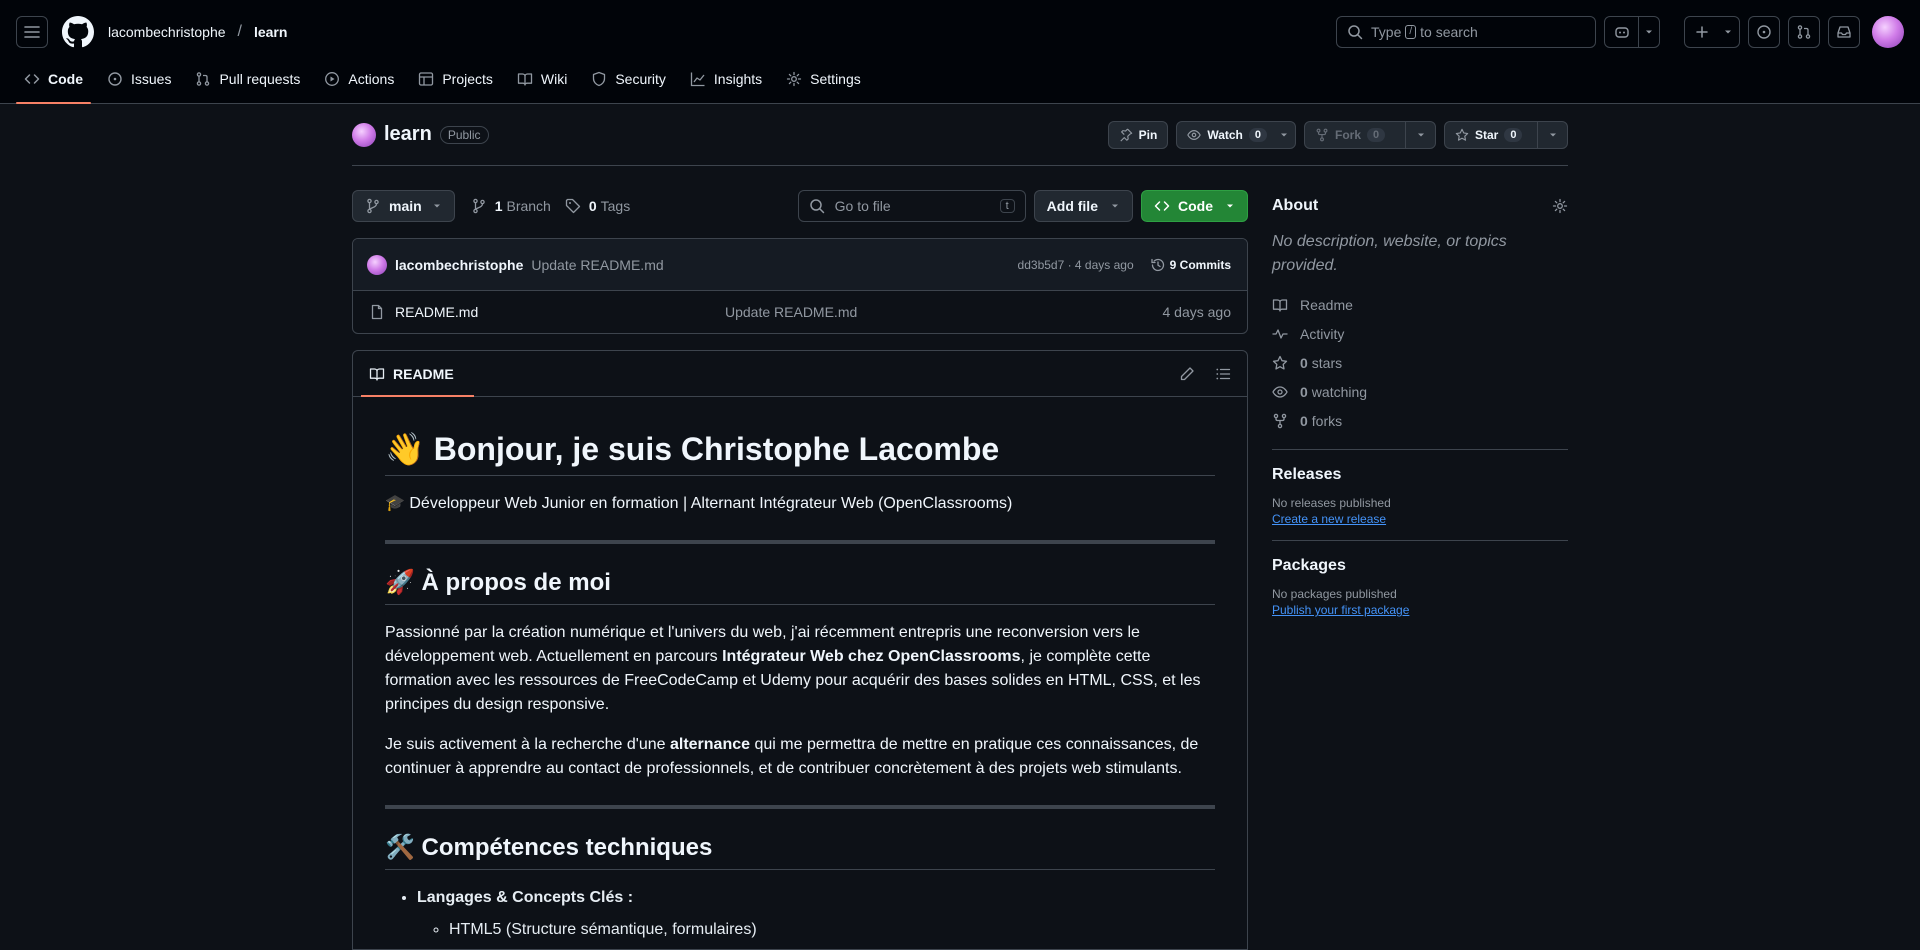  Describe the element at coordinates (1225, 135) in the screenshot. I see `watch-button: Watch 0` at that location.